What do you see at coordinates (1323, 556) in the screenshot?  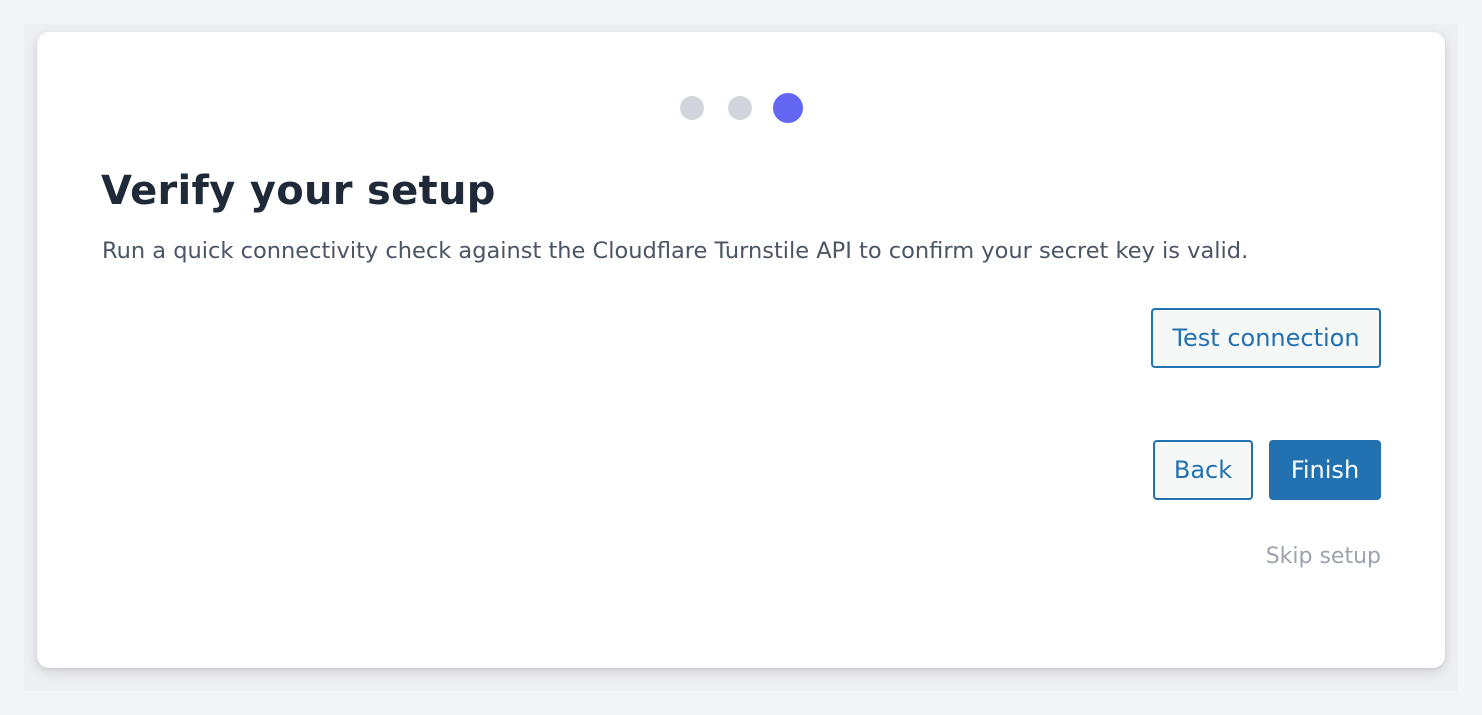 I see `skip-setup-link: Skip setup` at bounding box center [1323, 556].